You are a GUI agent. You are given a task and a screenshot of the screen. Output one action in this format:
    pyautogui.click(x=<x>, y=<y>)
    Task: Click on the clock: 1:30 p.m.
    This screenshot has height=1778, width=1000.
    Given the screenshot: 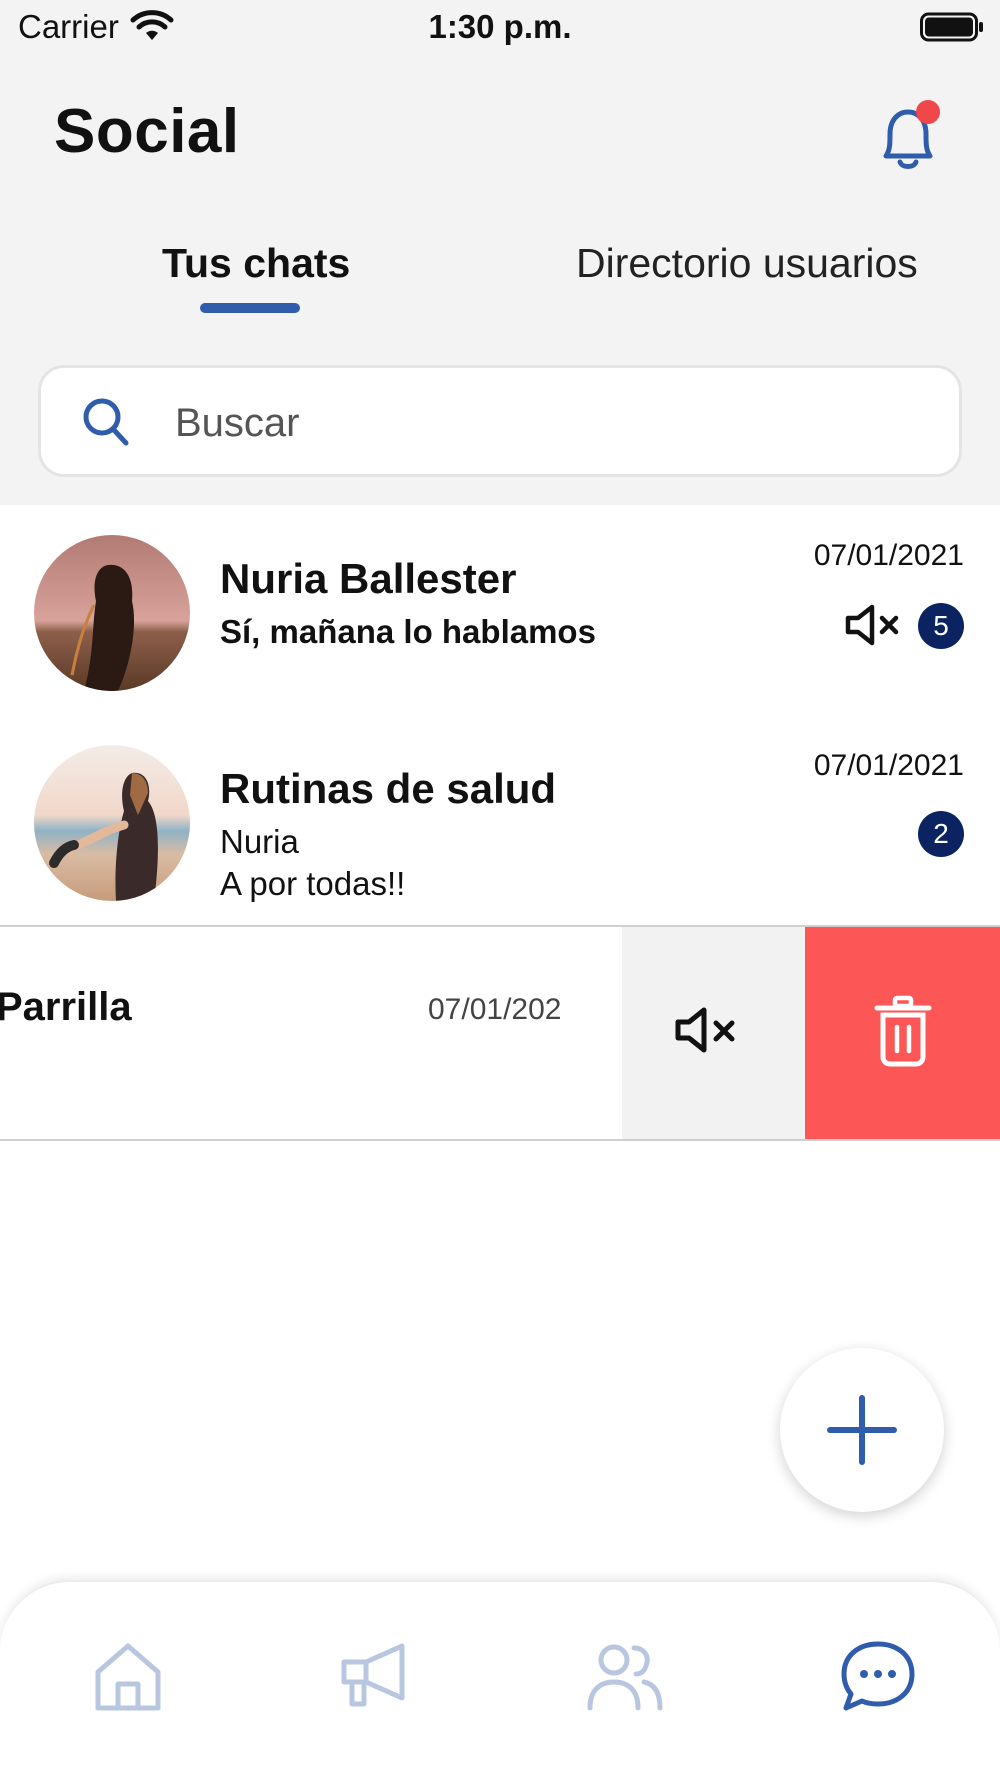 What is the action you would take?
    pyautogui.click(x=500, y=26)
    